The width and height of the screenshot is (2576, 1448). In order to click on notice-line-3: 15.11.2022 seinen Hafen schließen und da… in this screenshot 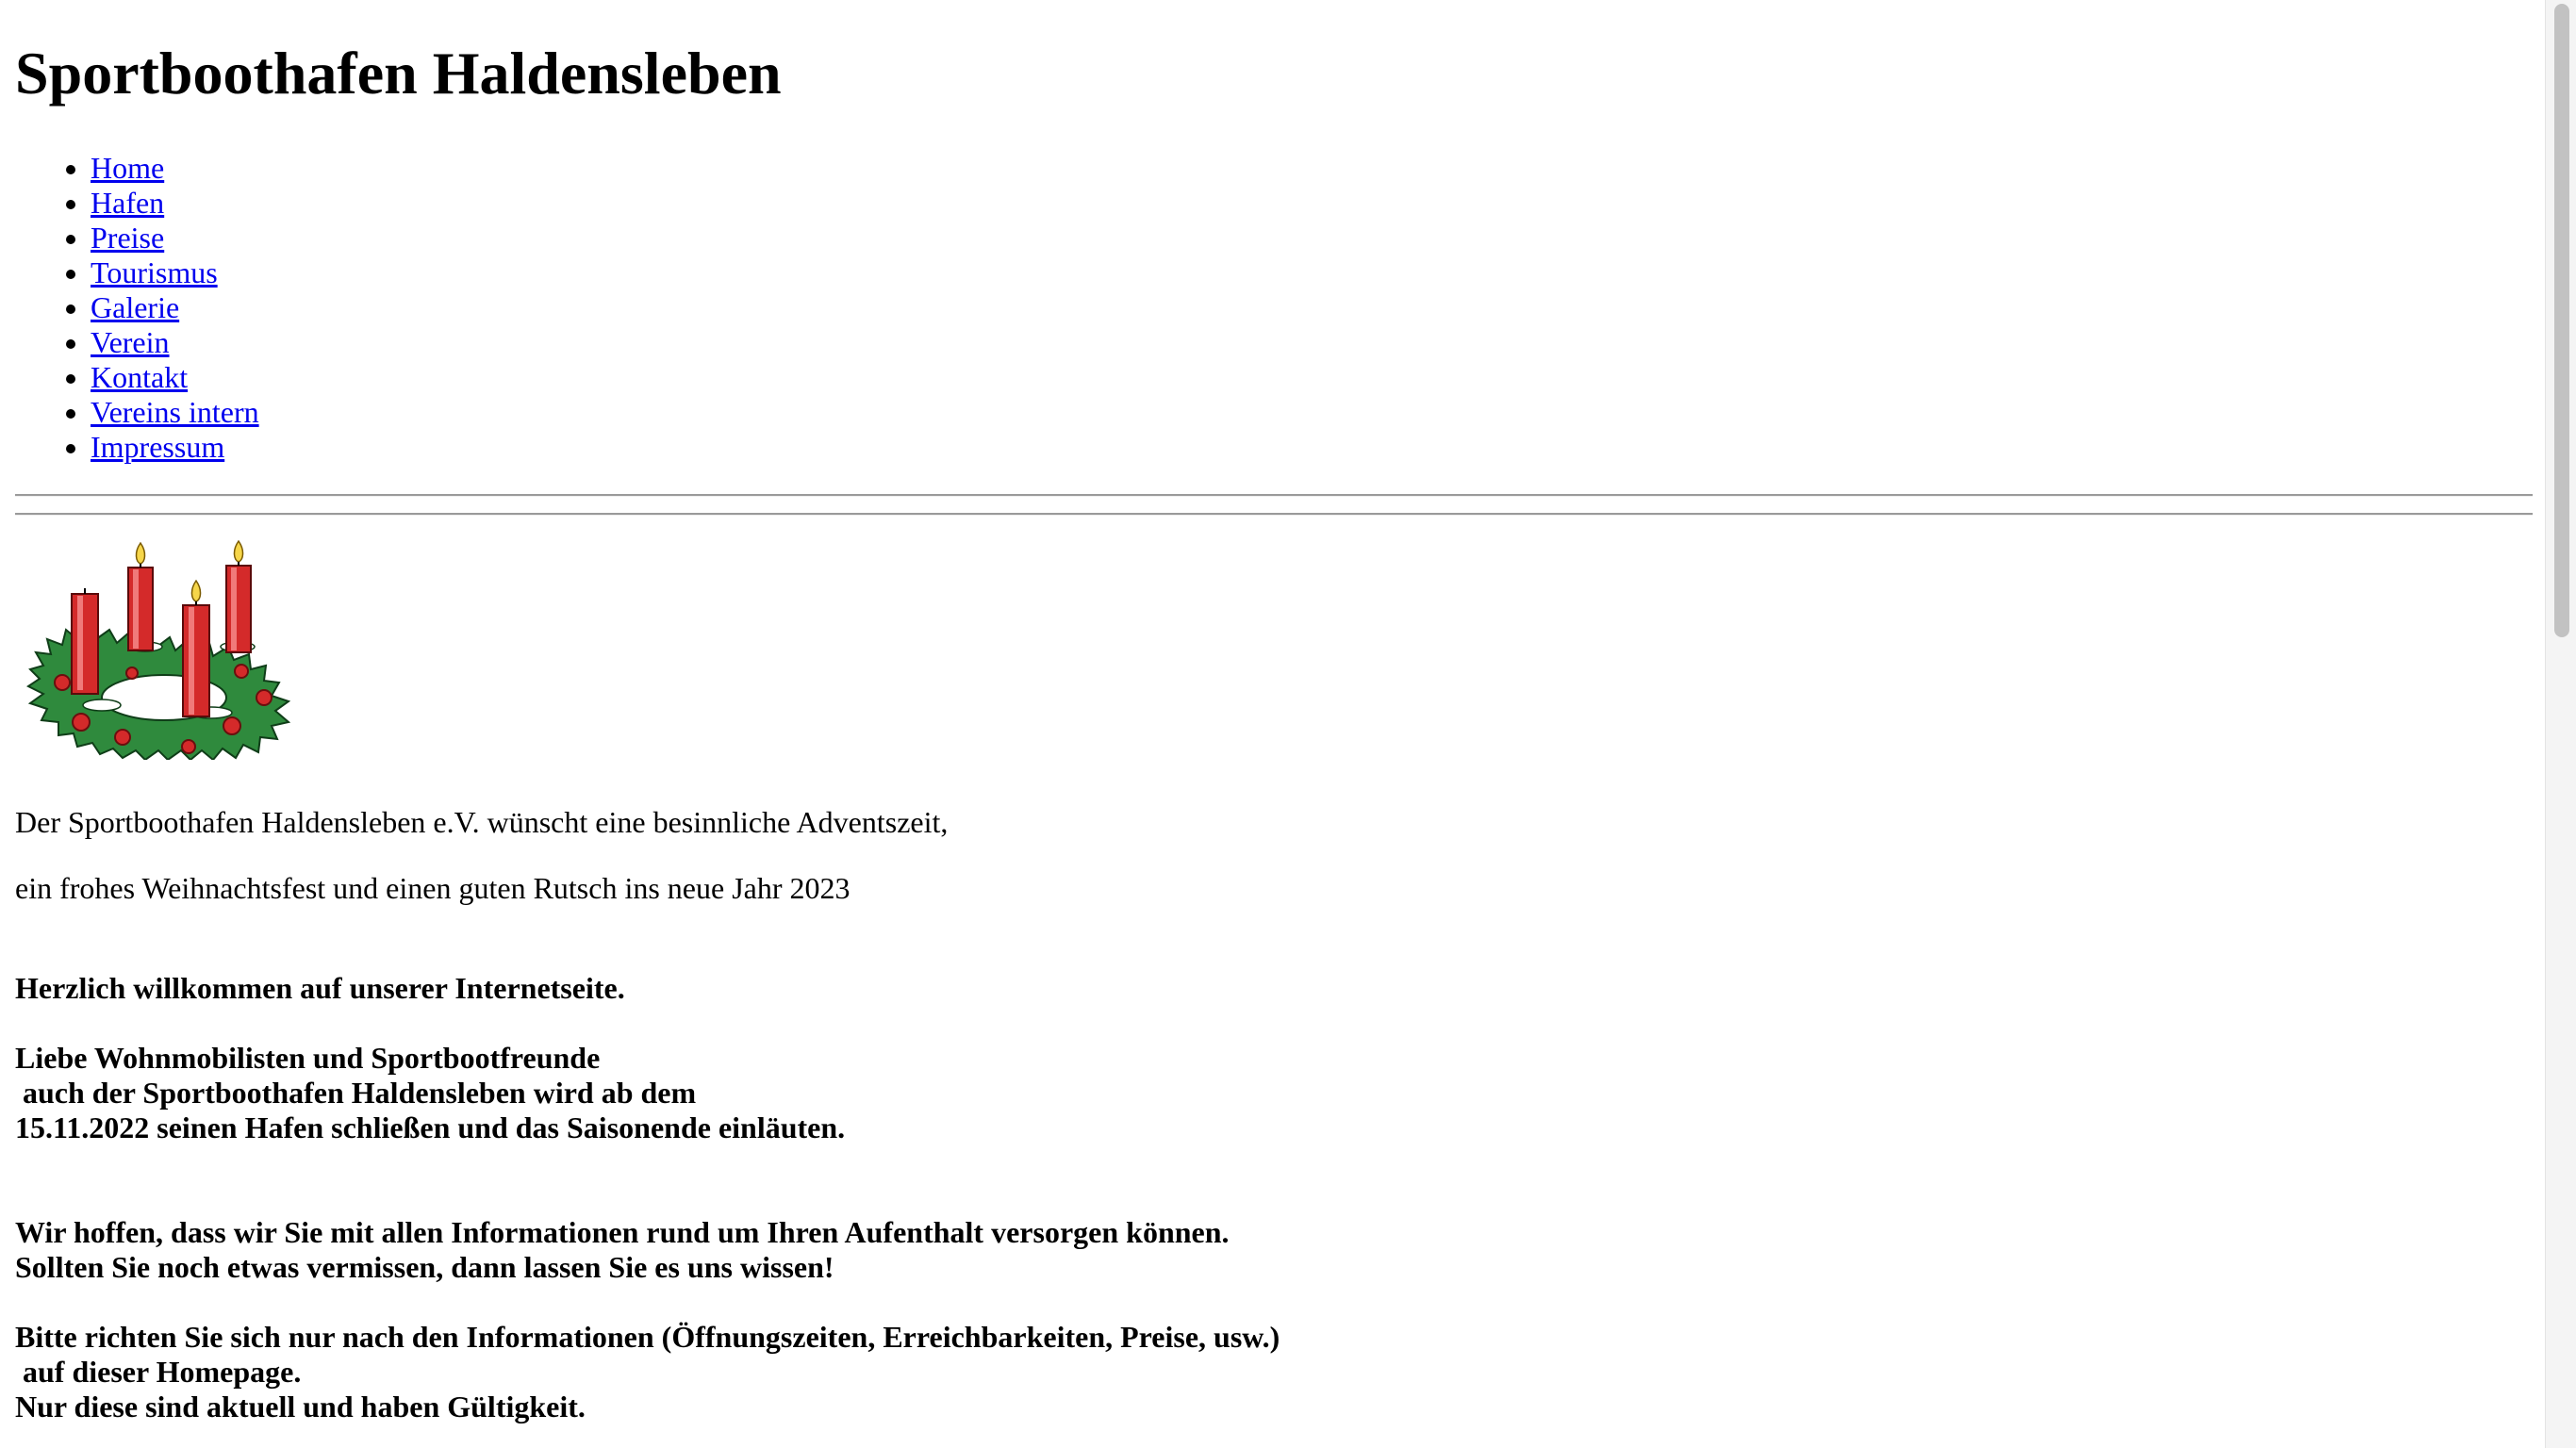, I will do `click(430, 1127)`.